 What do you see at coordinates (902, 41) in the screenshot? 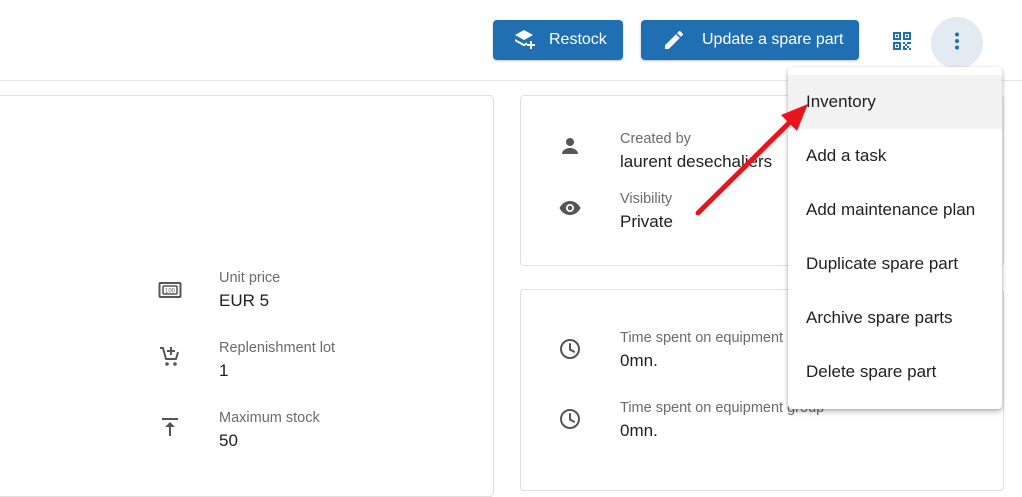
I see `qr-code-button` at bounding box center [902, 41].